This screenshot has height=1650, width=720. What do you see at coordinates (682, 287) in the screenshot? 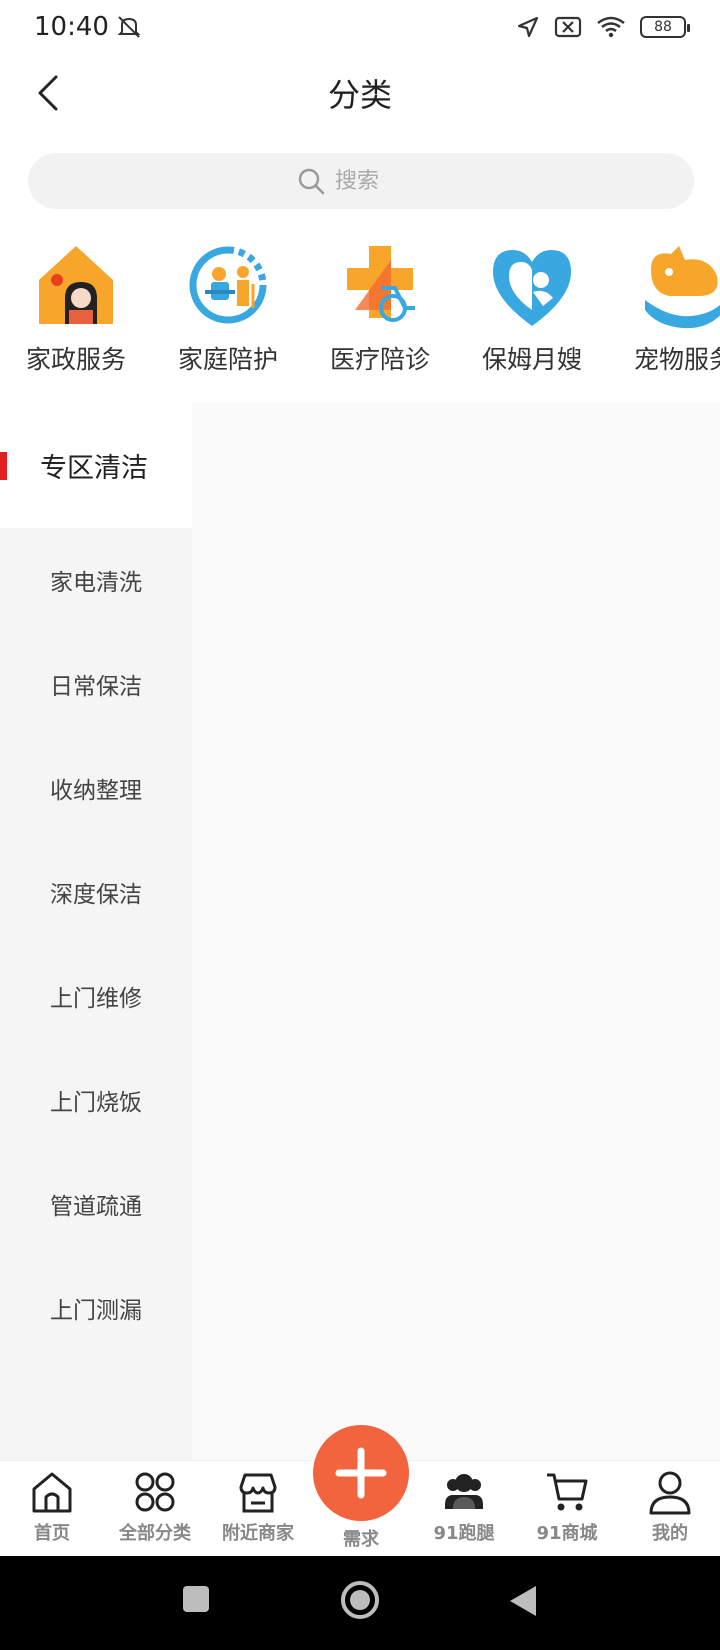
I see `pet-hand-icon` at bounding box center [682, 287].